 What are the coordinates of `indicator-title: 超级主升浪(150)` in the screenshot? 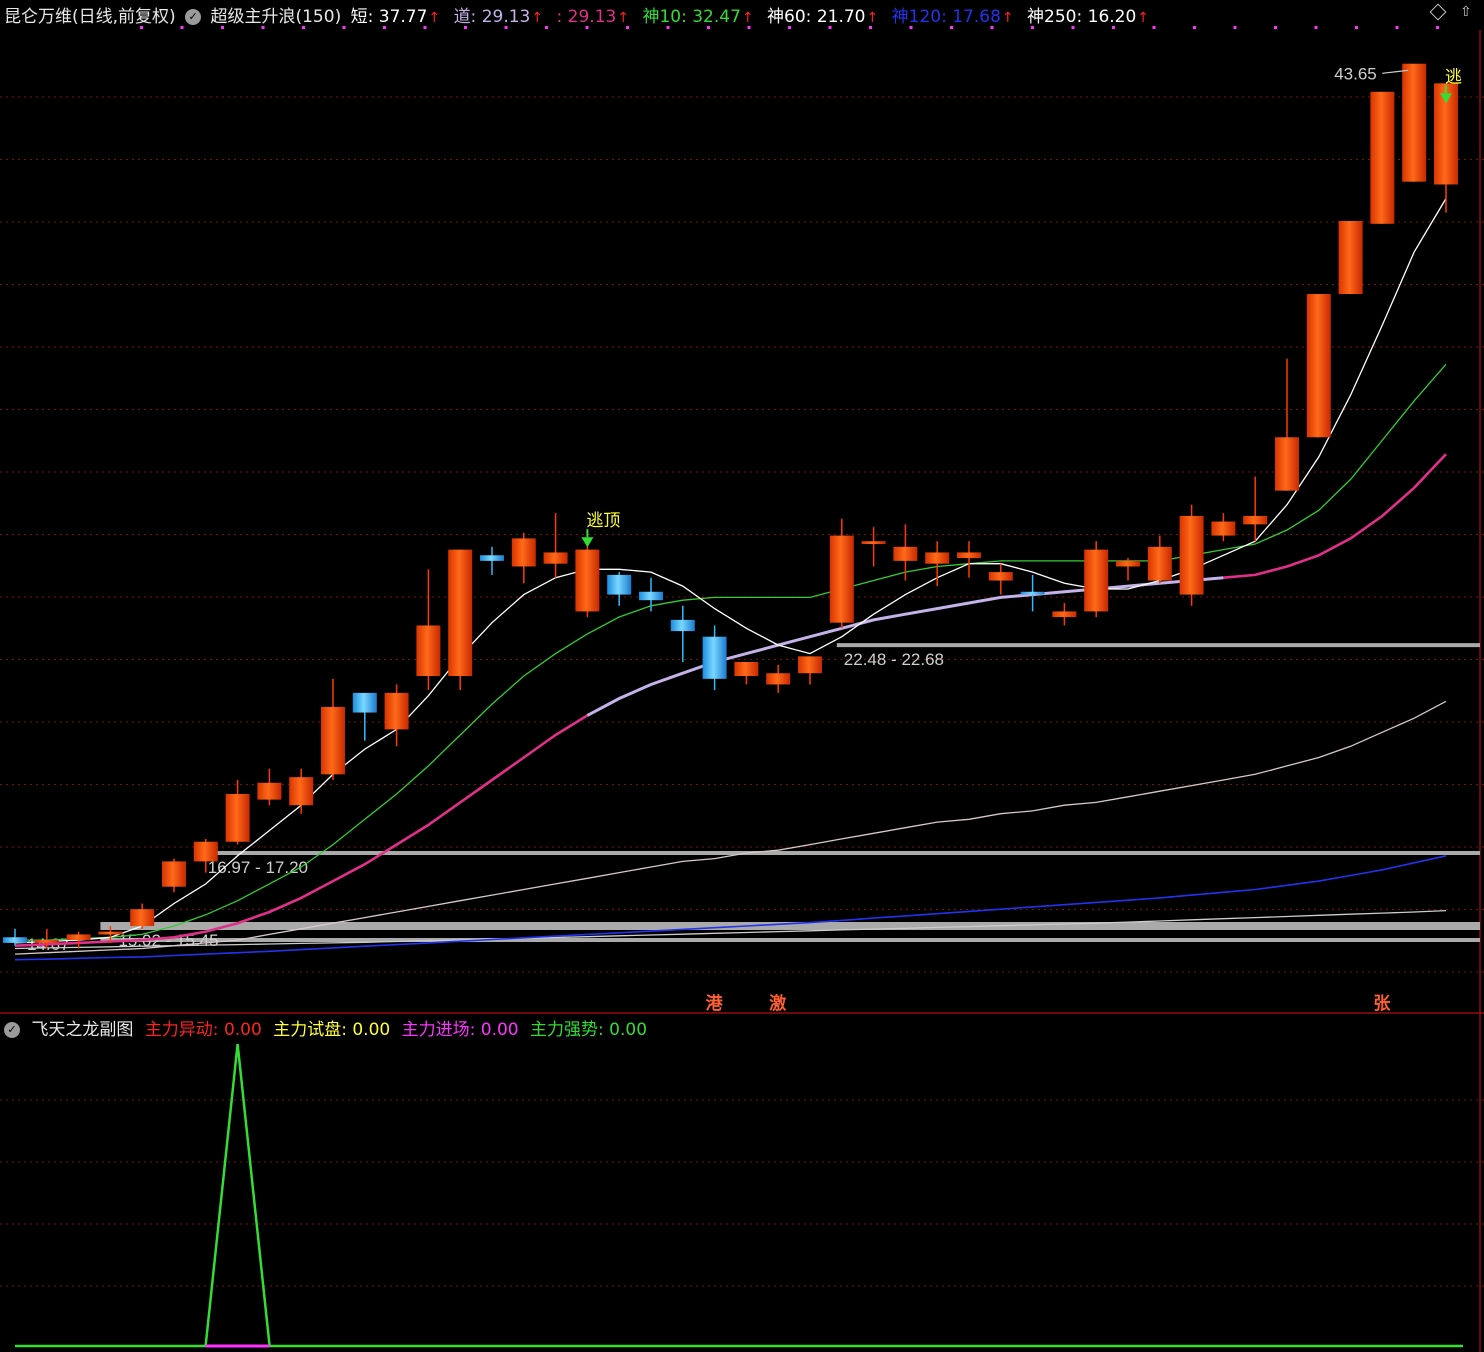 It's located at (275, 17).